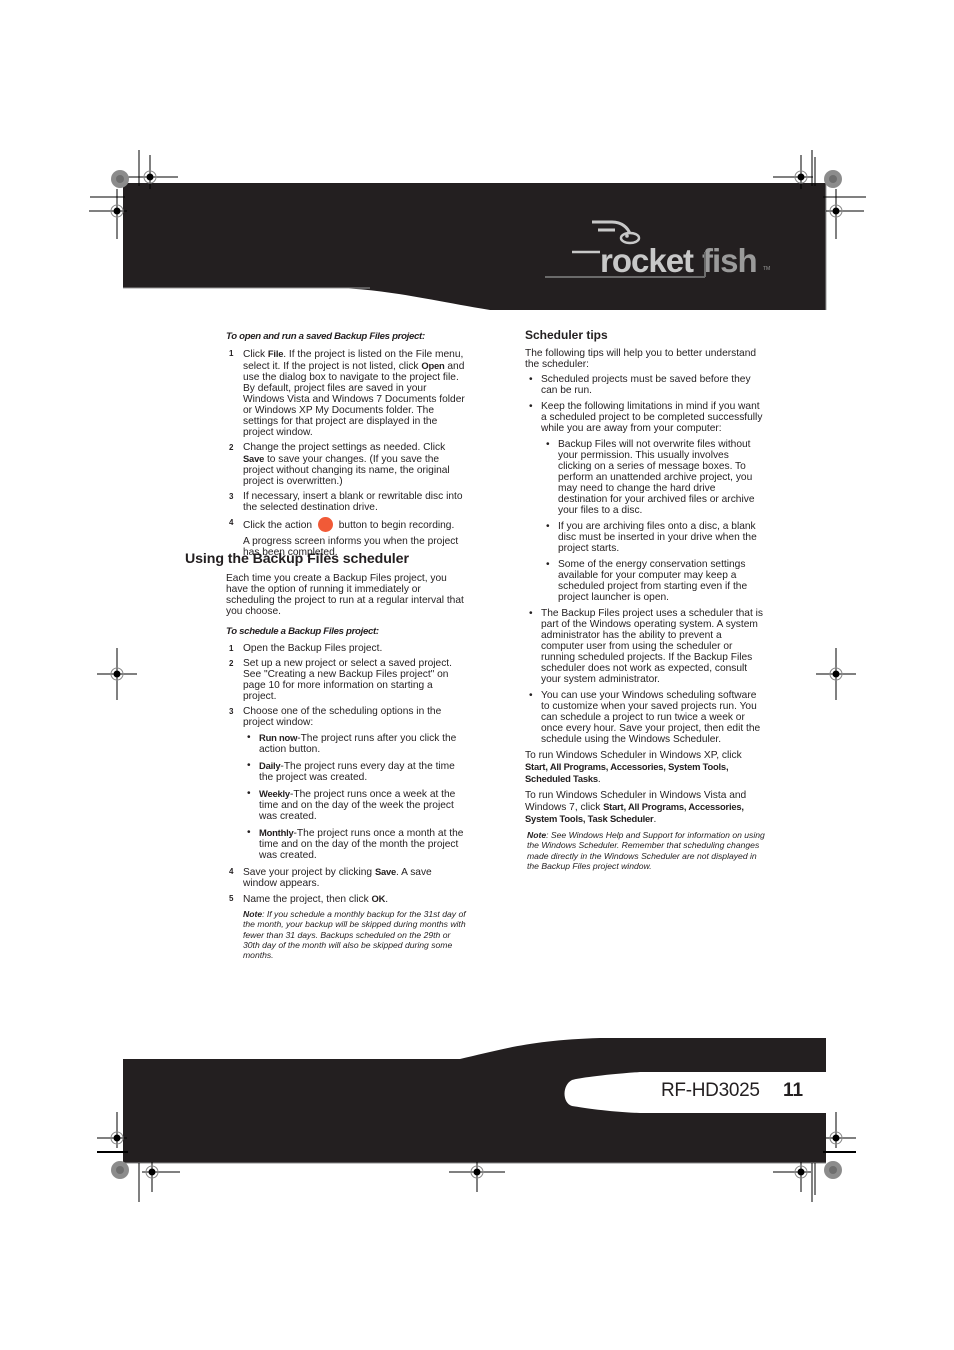 This screenshot has width=954, height=1350. What do you see at coordinates (255, 354) in the screenshot?
I see `step-text: Click` at bounding box center [255, 354].